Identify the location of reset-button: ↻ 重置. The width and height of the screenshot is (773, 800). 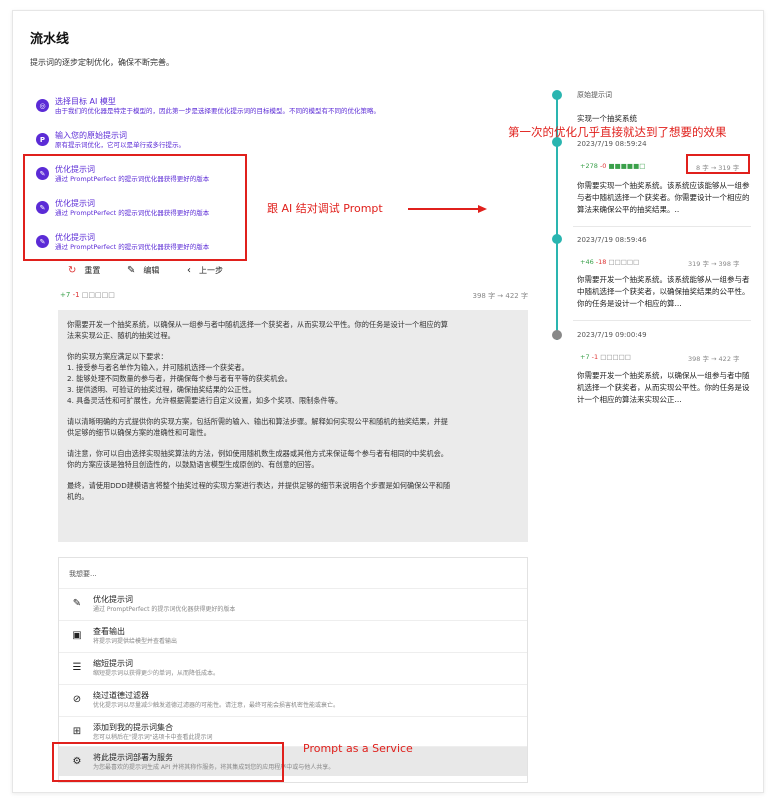
(84, 270).